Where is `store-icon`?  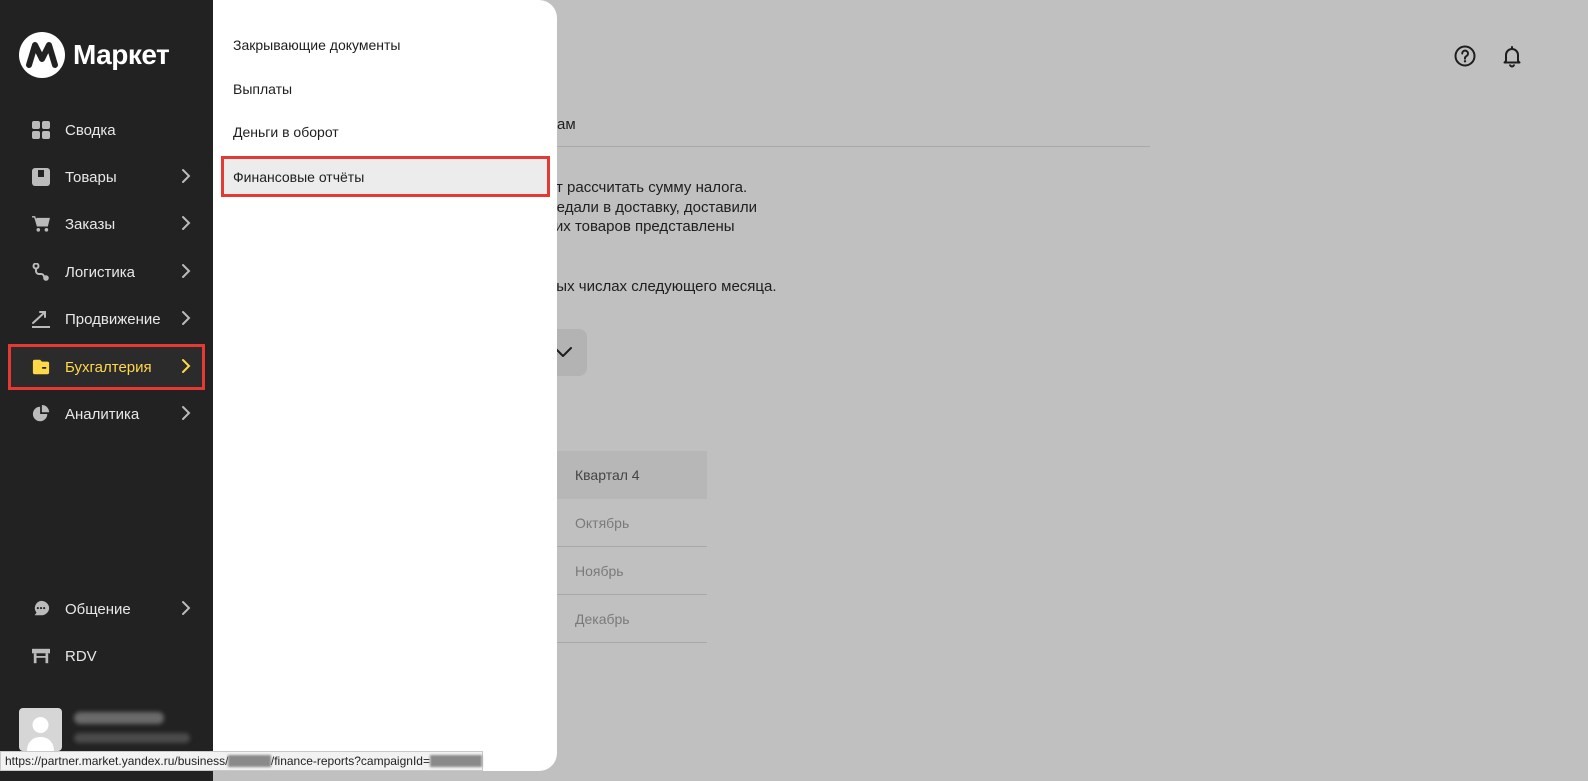
store-icon is located at coordinates (41, 656).